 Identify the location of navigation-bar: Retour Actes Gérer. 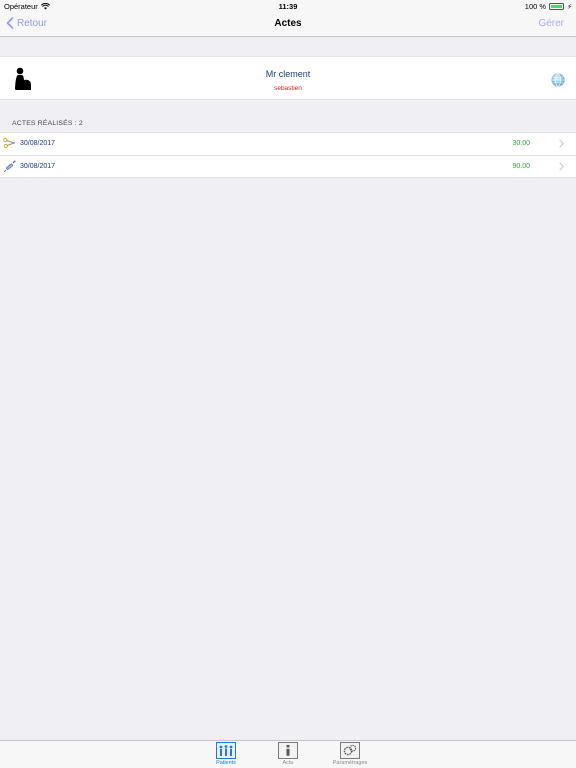
(288, 24).